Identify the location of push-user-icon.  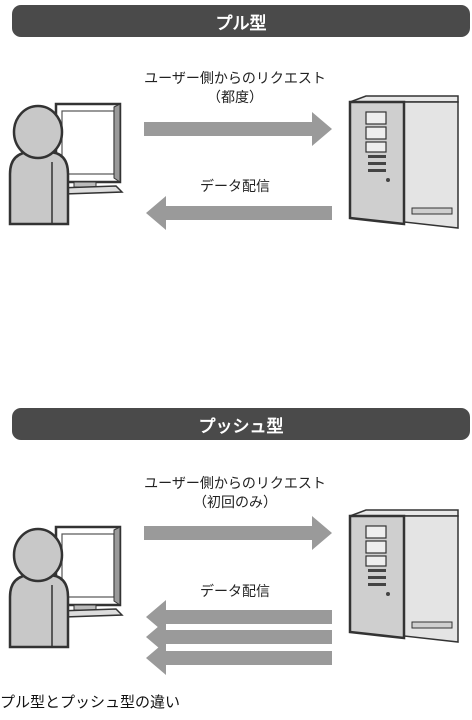
(66, 587).